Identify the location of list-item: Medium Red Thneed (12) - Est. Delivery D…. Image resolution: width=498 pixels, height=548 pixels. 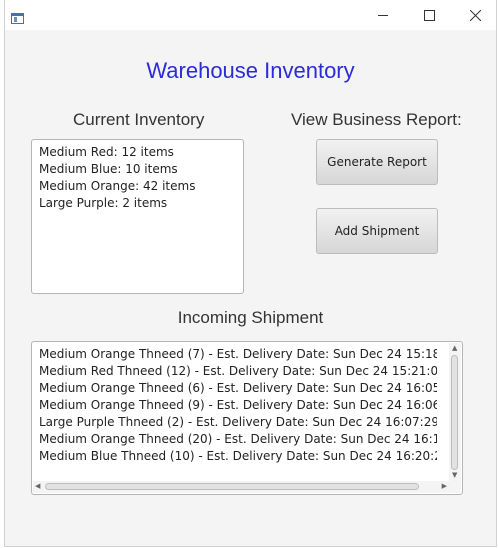
(234, 371).